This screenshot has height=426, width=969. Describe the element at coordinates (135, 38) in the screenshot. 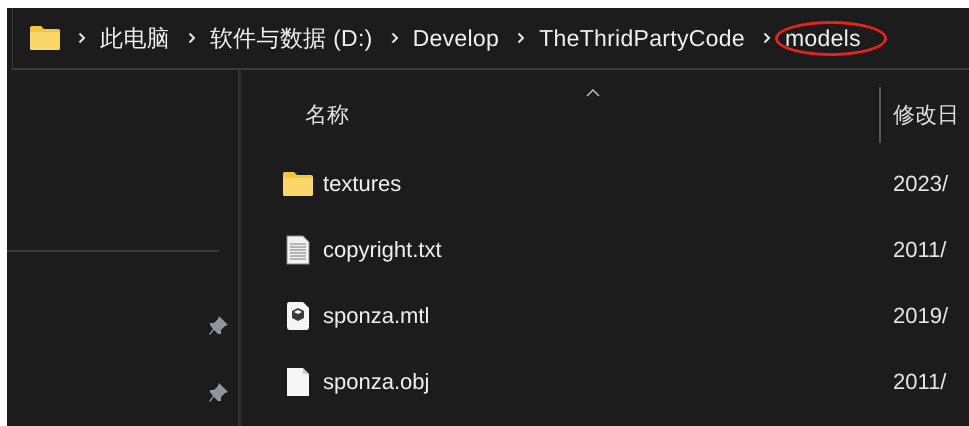

I see `breadcrumb-item: 此电脑` at that location.